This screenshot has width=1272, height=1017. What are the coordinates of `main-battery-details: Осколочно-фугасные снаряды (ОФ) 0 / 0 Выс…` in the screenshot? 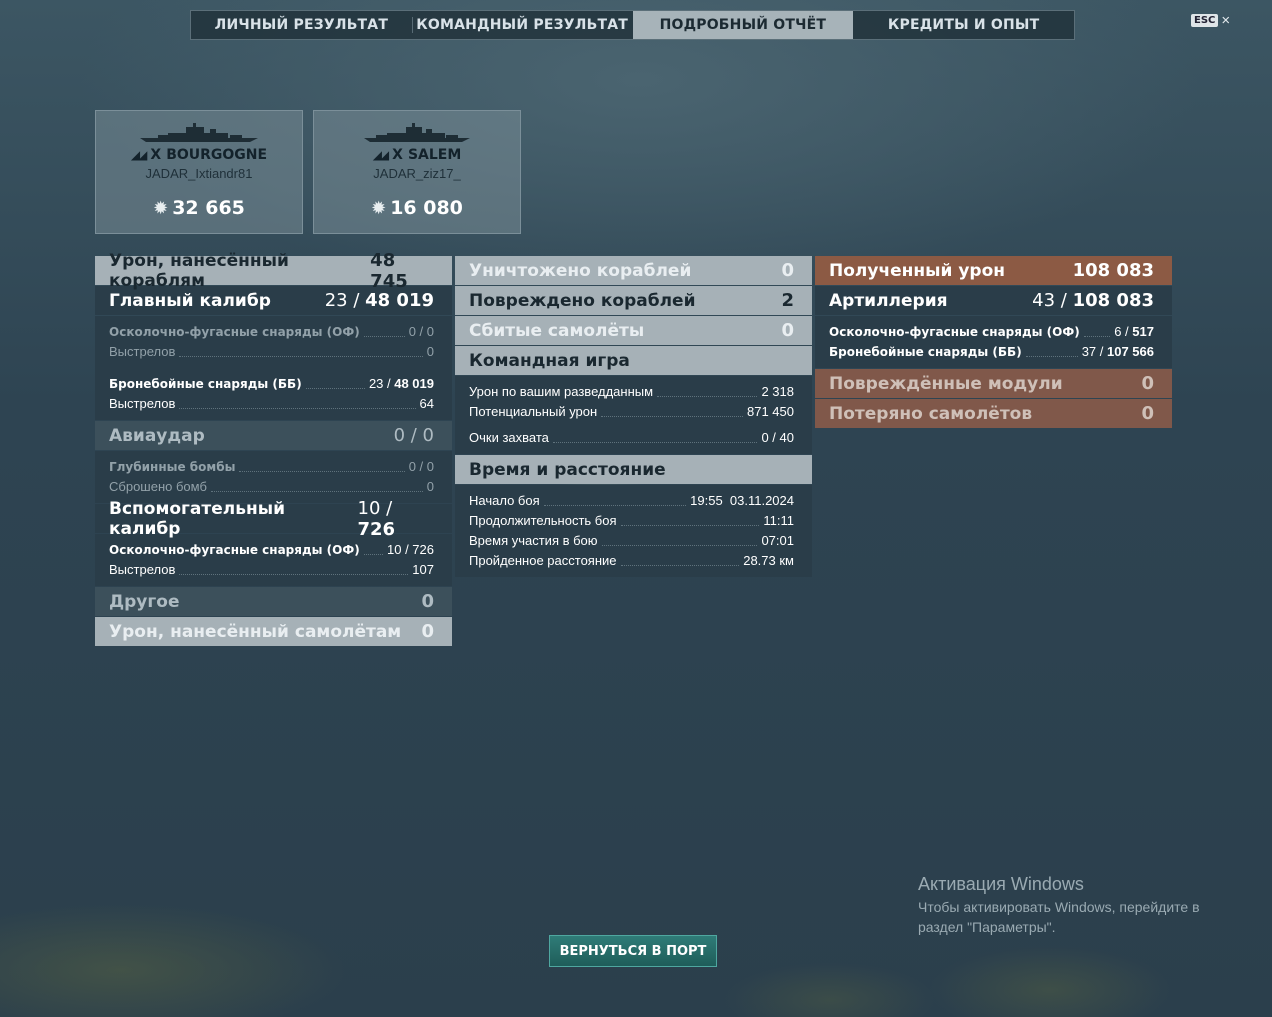 It's located at (273, 368).